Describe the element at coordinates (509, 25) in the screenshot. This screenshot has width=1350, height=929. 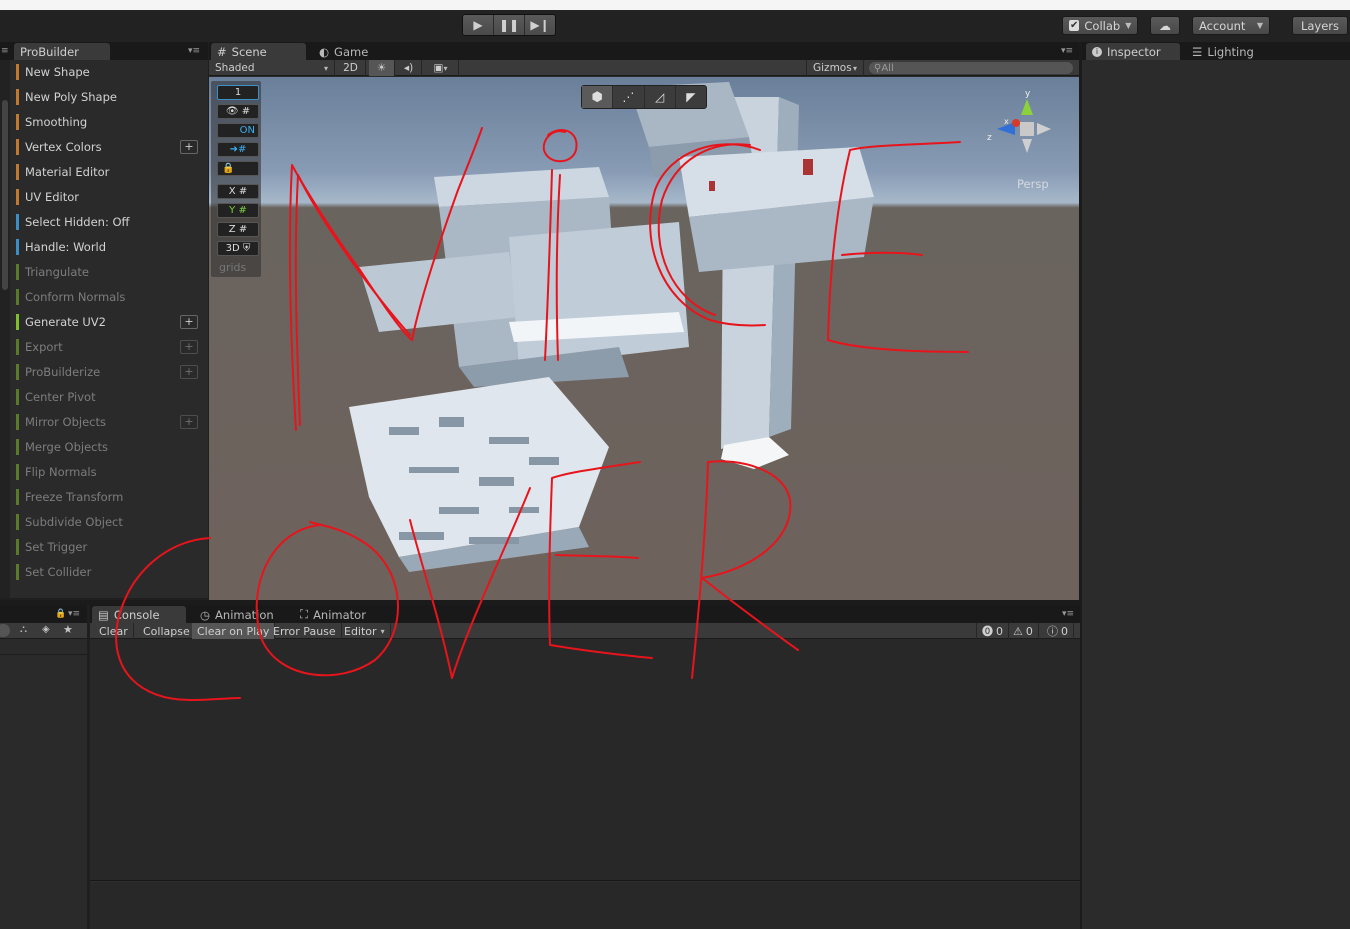
I see `pause-button: ❚❚` at that location.